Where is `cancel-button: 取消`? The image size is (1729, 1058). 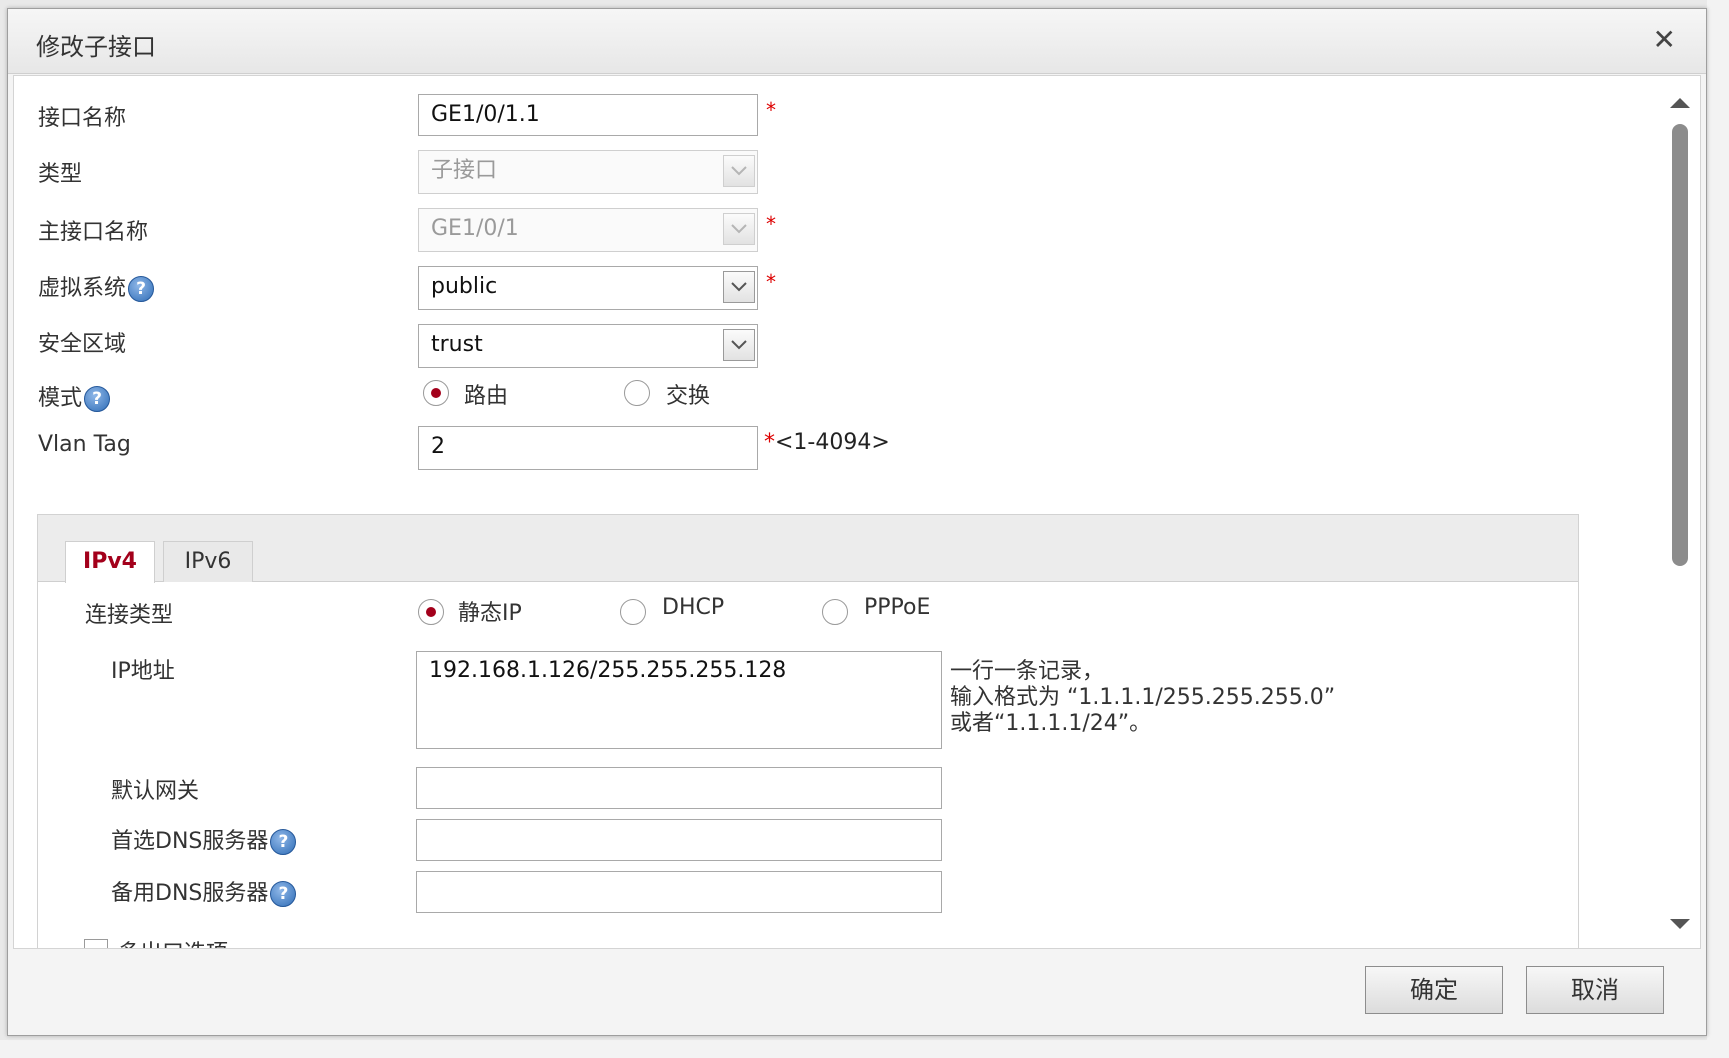 cancel-button: 取消 is located at coordinates (1595, 990).